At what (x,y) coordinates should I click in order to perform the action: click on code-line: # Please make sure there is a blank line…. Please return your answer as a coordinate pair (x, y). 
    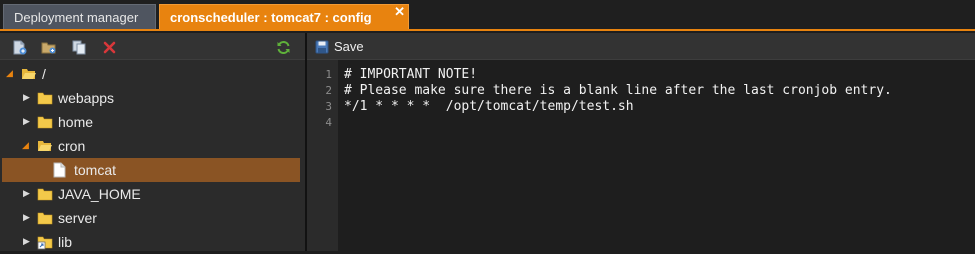
    Looking at the image, I should click on (618, 90).